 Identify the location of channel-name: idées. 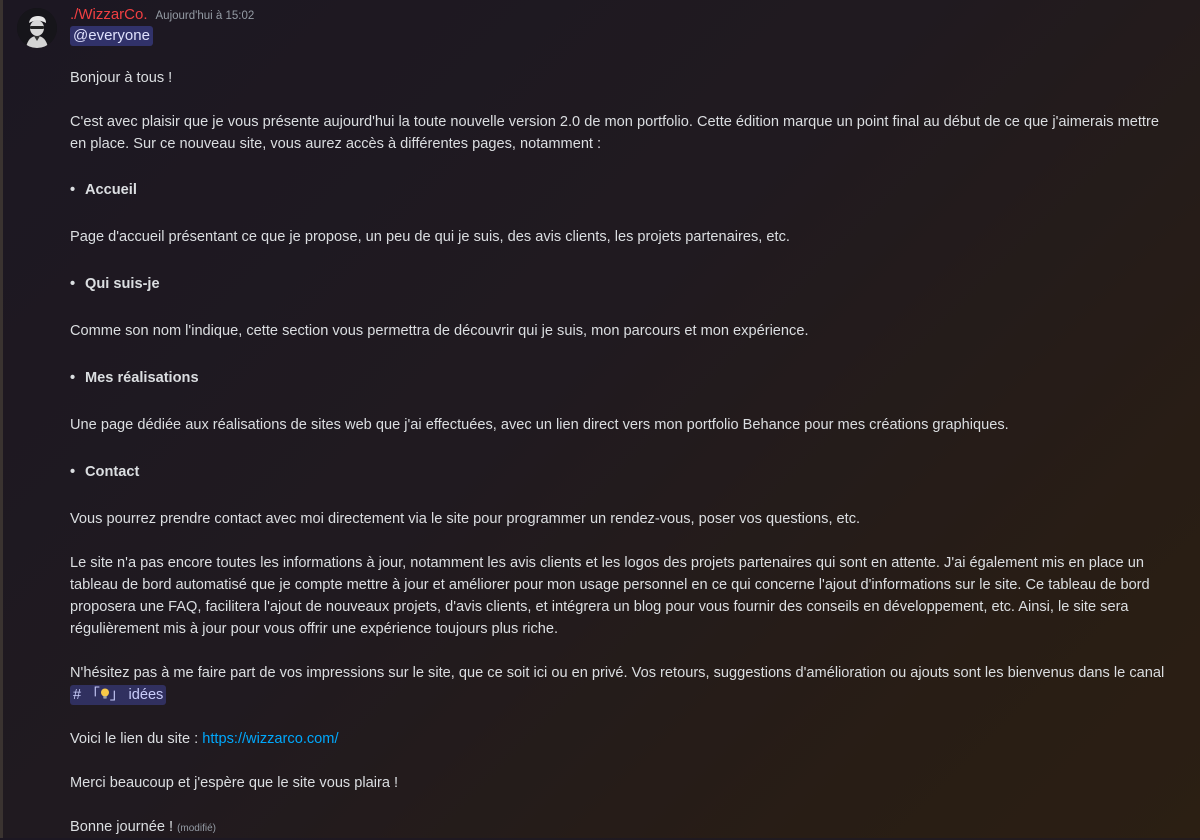
(146, 695).